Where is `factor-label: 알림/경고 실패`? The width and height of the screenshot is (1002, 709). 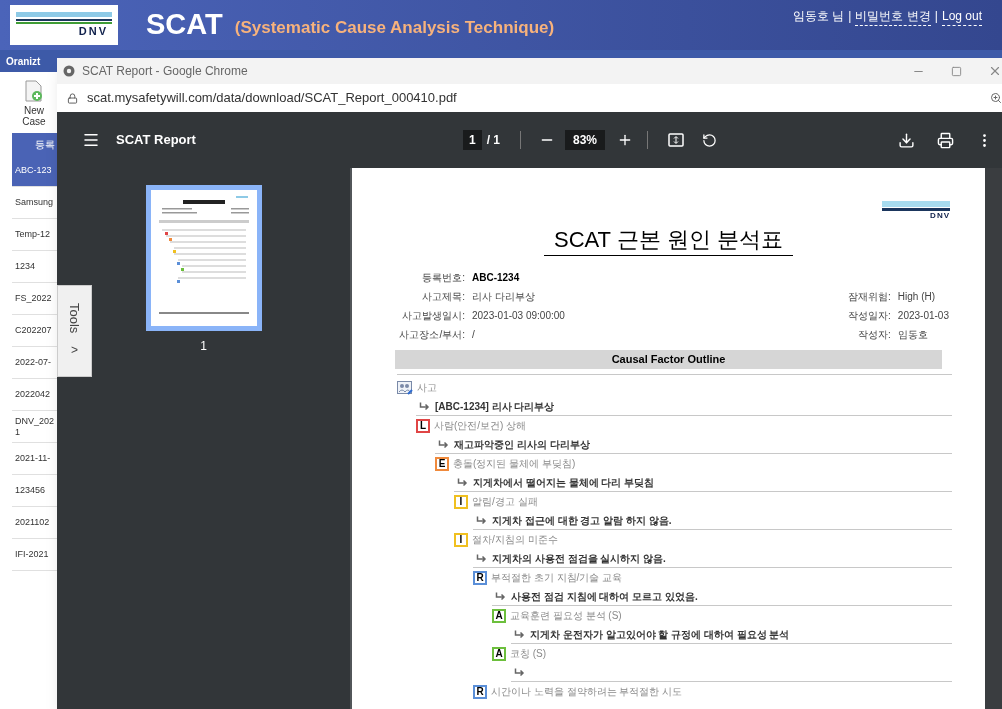
factor-label: 알림/경고 실패 is located at coordinates (505, 502).